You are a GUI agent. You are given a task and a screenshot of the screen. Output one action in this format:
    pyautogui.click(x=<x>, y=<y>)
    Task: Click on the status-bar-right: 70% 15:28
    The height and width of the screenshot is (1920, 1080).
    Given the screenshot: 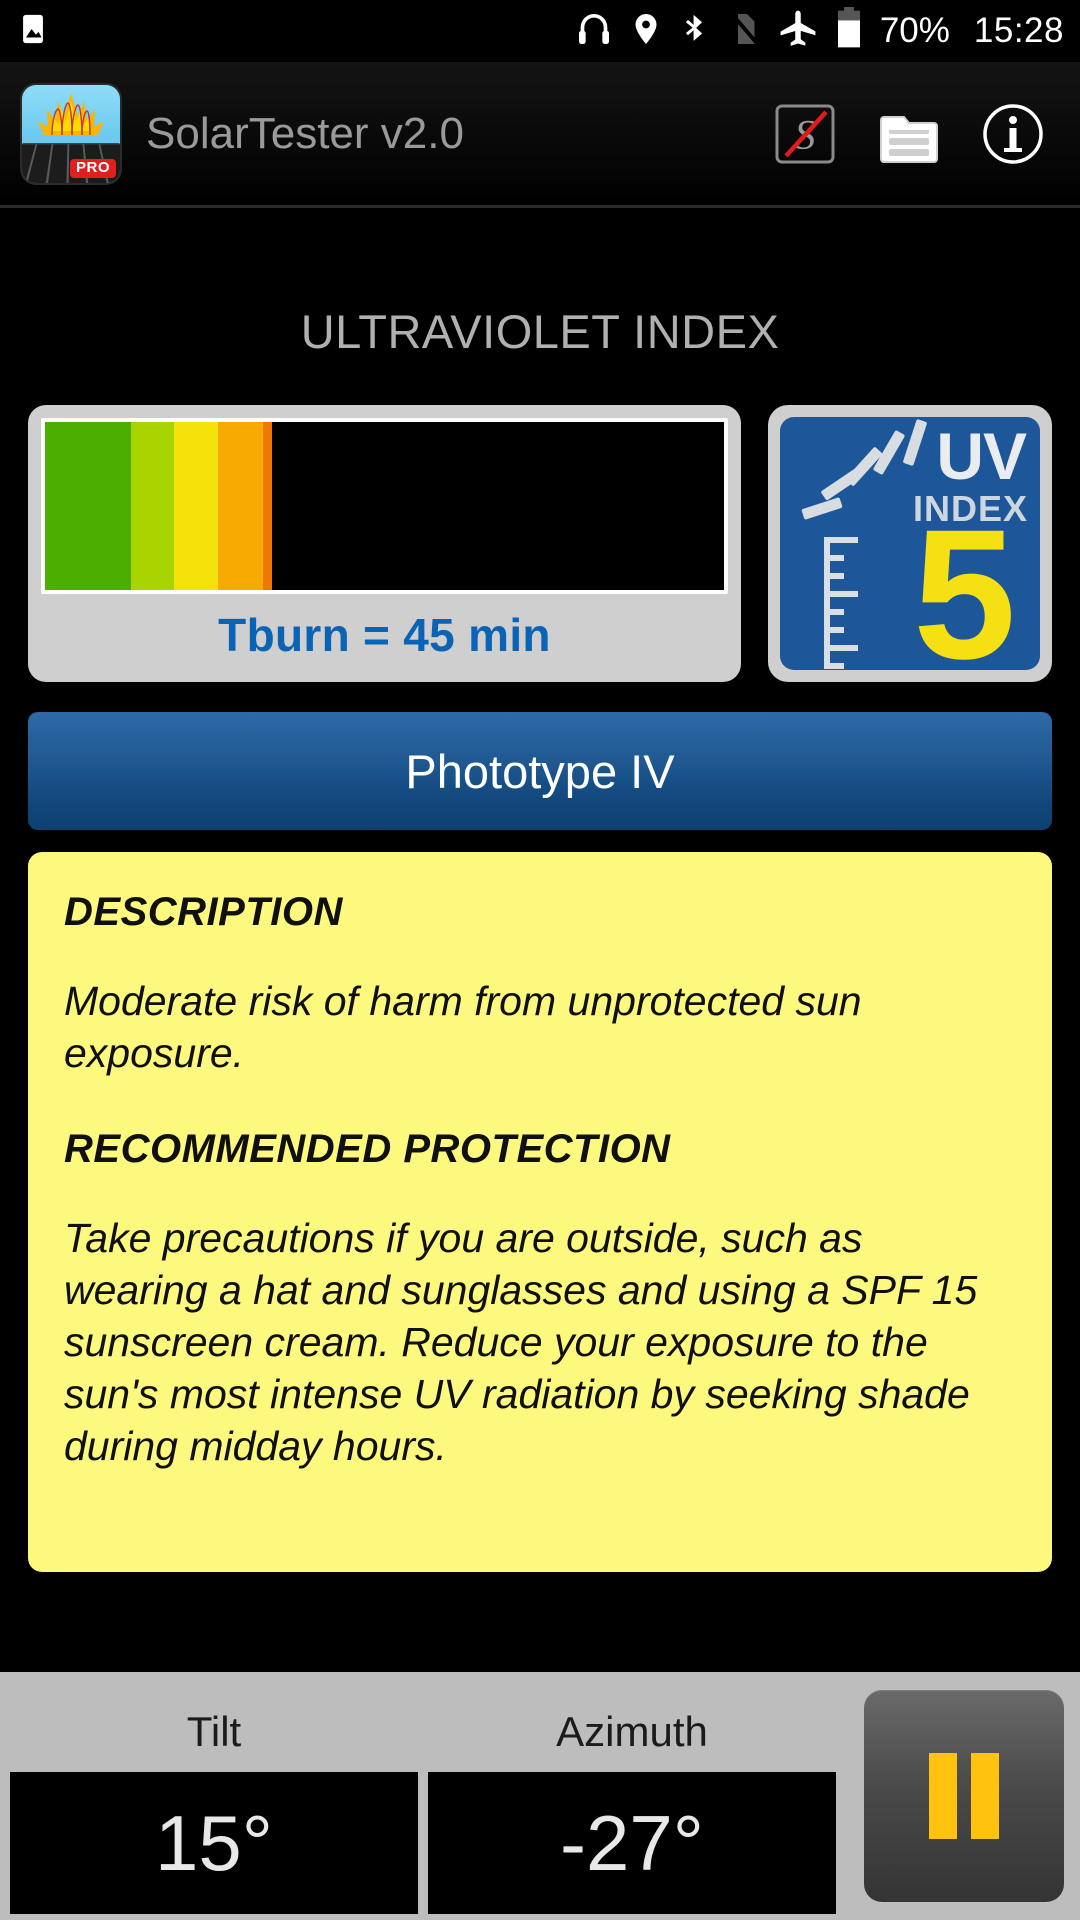 What is the action you would take?
    pyautogui.click(x=819, y=31)
    